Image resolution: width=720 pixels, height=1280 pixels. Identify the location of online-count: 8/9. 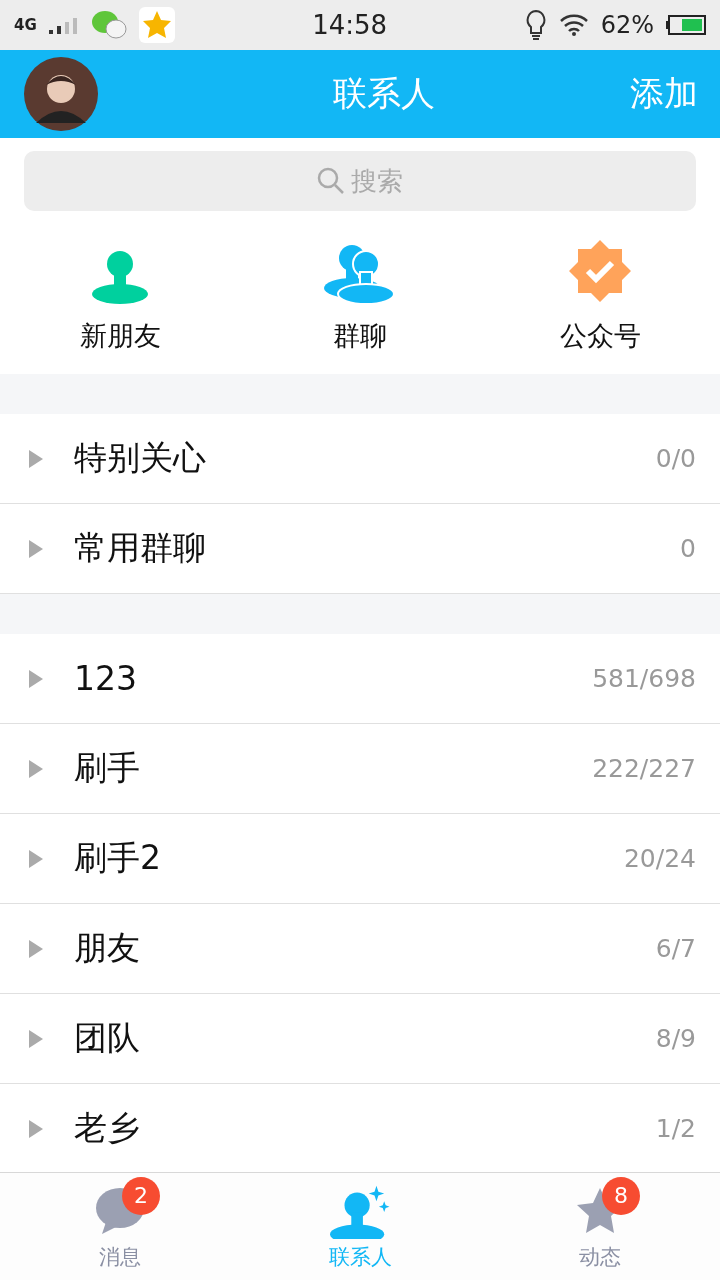
(675, 1038).